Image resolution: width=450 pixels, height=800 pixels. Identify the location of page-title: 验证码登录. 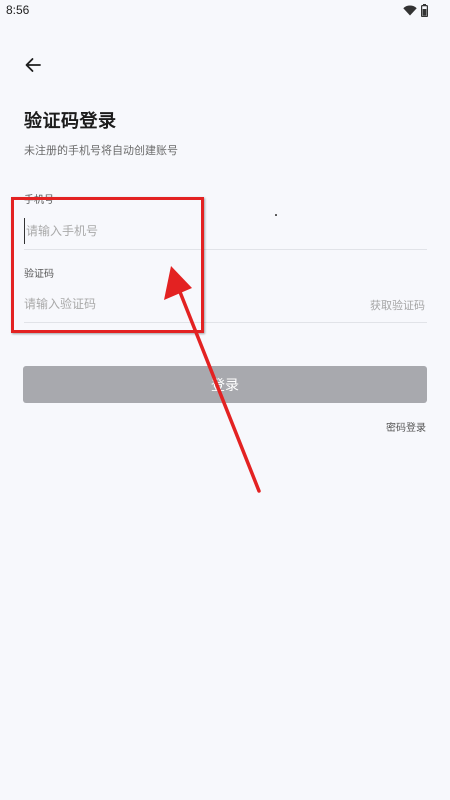
(70, 121).